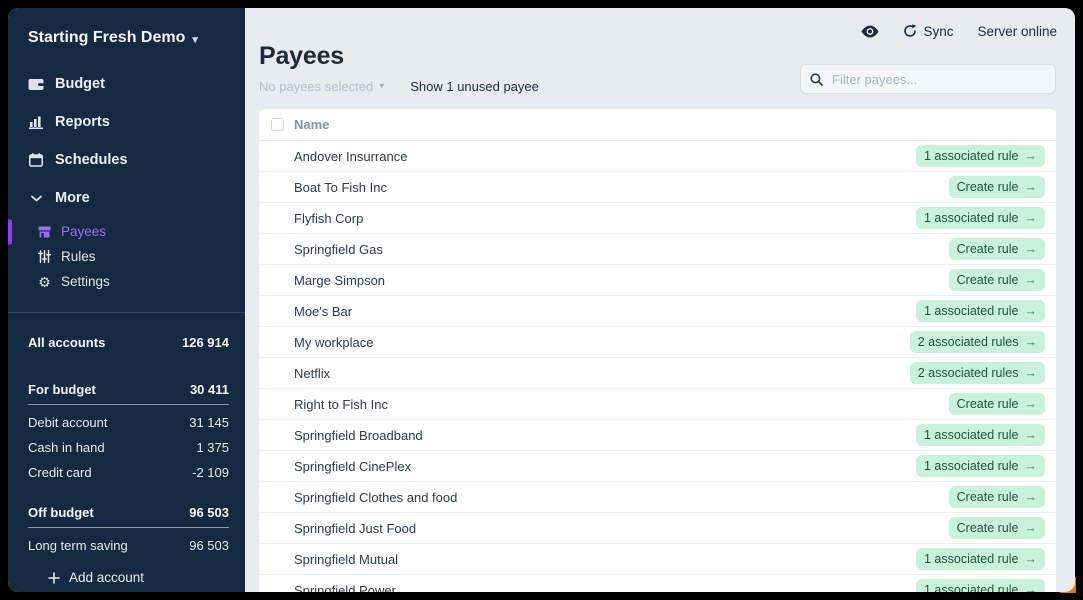  Describe the element at coordinates (128, 422) in the screenshot. I see `account-row-debit: Debit account 31 145` at that location.